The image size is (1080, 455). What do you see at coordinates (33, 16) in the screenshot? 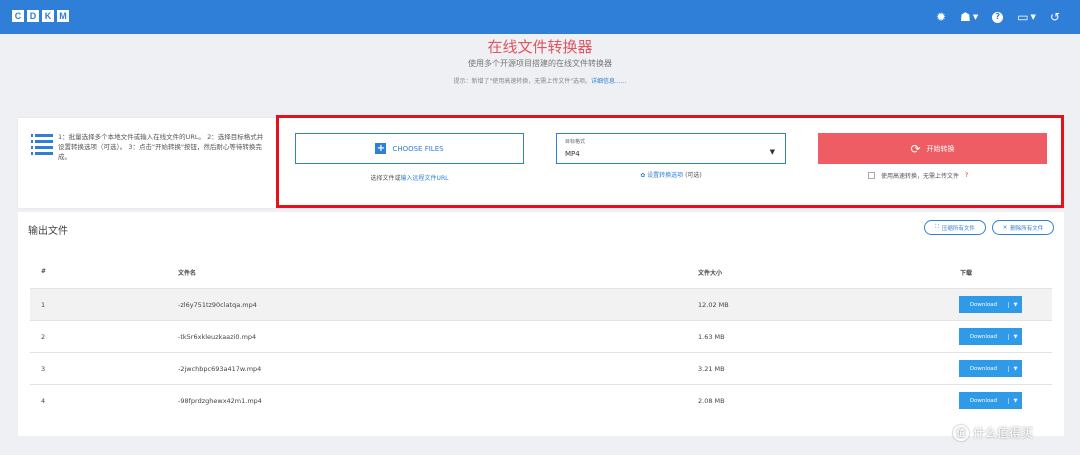
I see `logo-letter: D` at bounding box center [33, 16].